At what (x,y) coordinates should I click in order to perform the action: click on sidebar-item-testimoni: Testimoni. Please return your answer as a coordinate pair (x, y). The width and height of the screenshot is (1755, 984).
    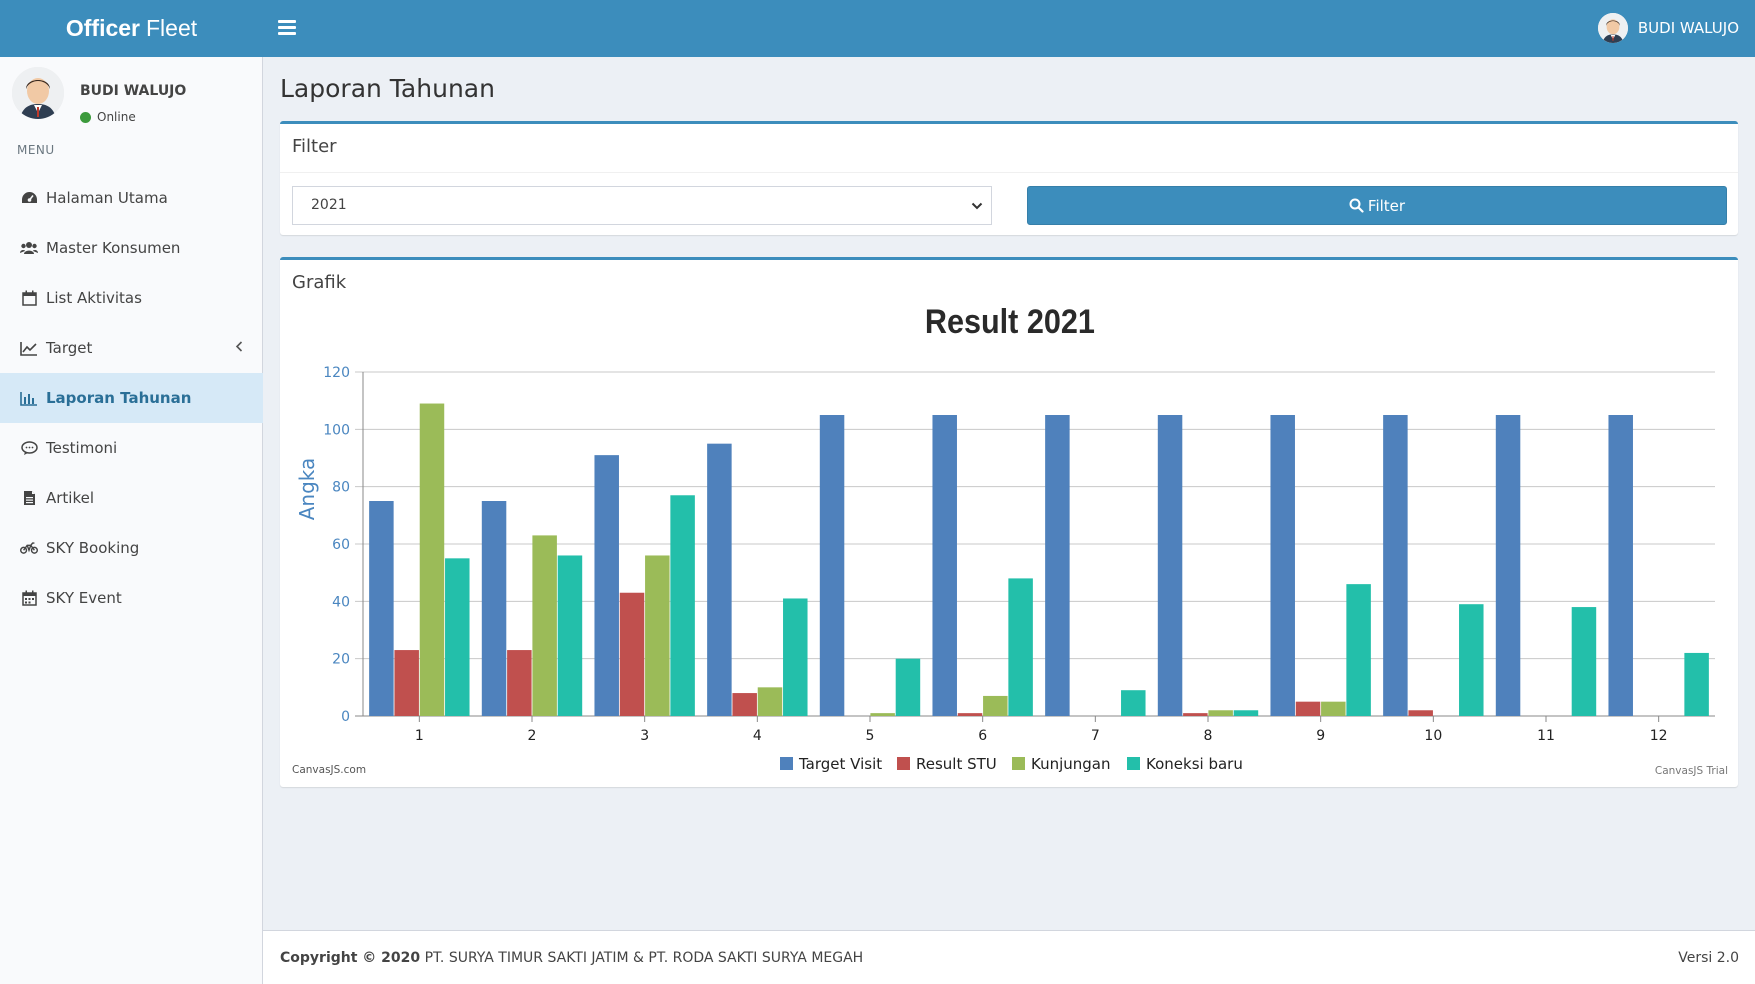
    Looking at the image, I should click on (131, 448).